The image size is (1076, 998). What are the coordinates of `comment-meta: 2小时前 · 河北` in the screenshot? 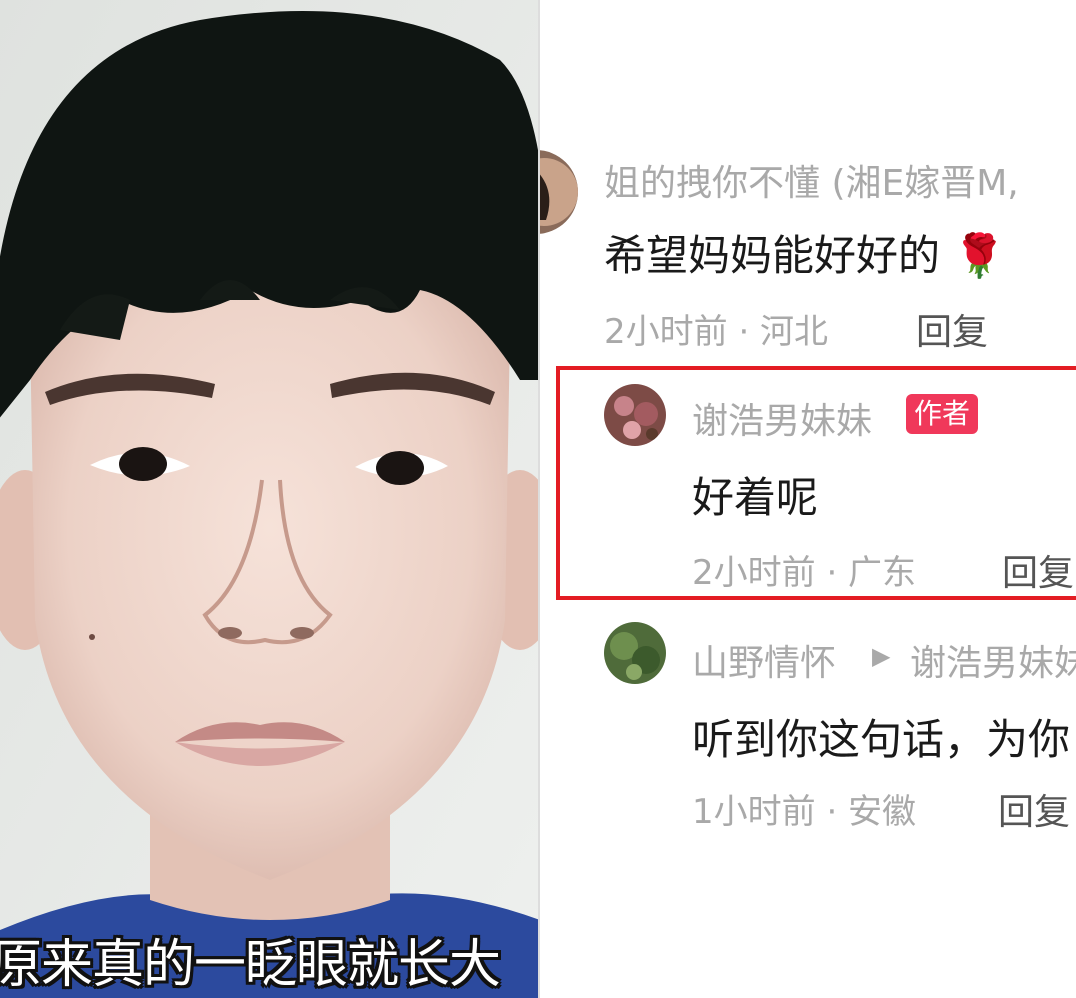 It's located at (716, 332).